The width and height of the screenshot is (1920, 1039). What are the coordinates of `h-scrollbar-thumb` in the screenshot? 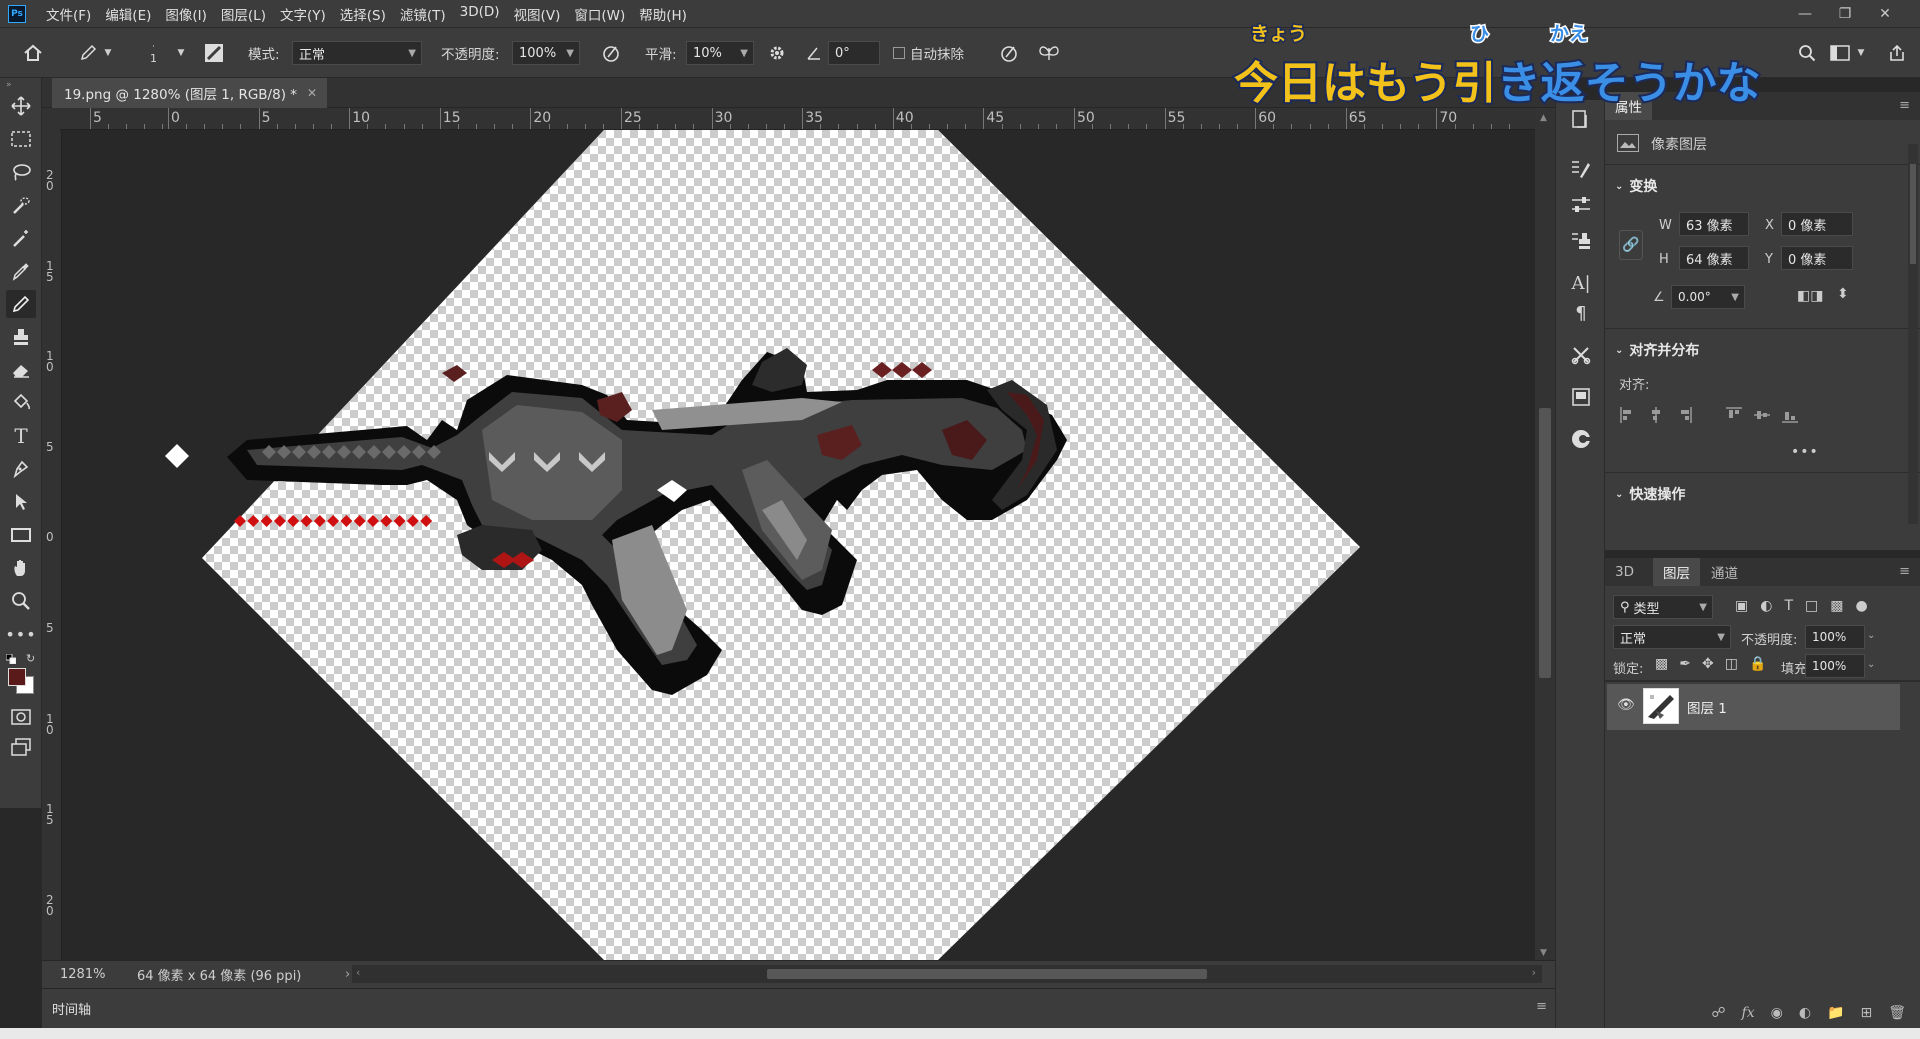 It's located at (987, 974).